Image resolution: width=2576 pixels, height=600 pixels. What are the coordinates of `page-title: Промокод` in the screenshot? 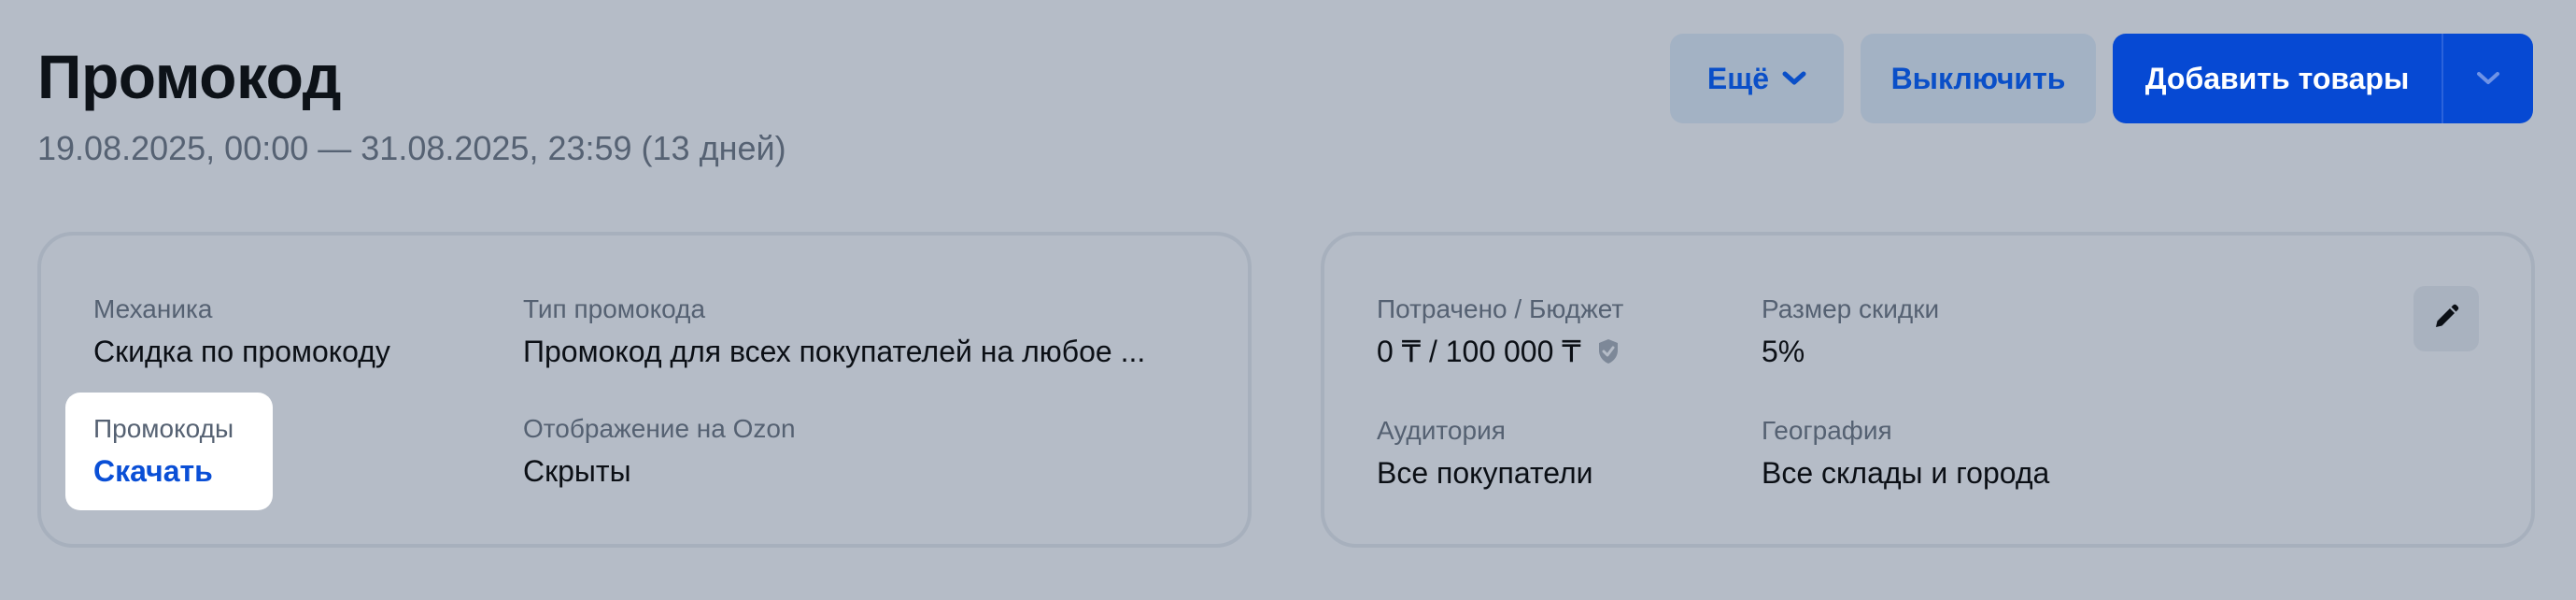 It's located at (189, 76).